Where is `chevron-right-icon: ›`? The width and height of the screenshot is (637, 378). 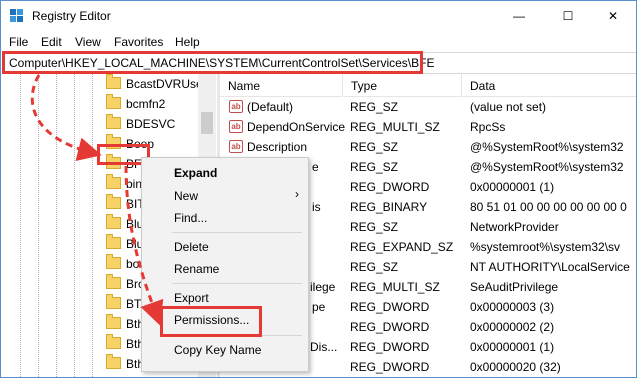
chevron-right-icon: › is located at coordinates (297, 194).